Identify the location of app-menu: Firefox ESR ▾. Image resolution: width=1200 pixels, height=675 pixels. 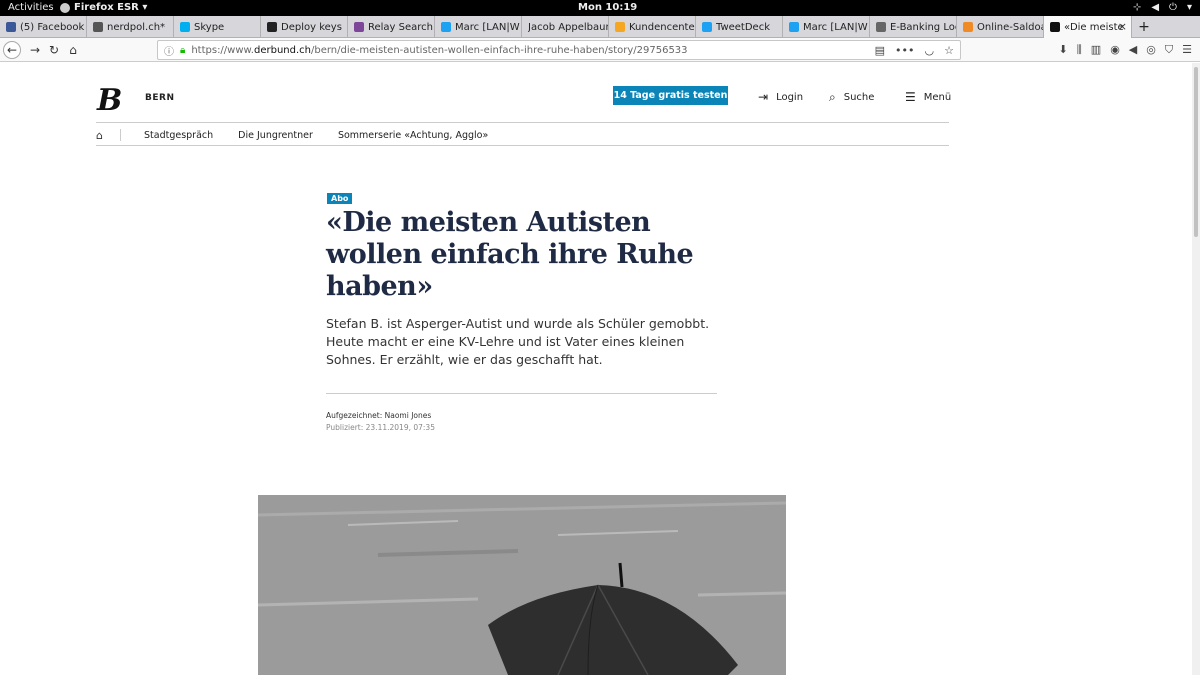
(103, 7).